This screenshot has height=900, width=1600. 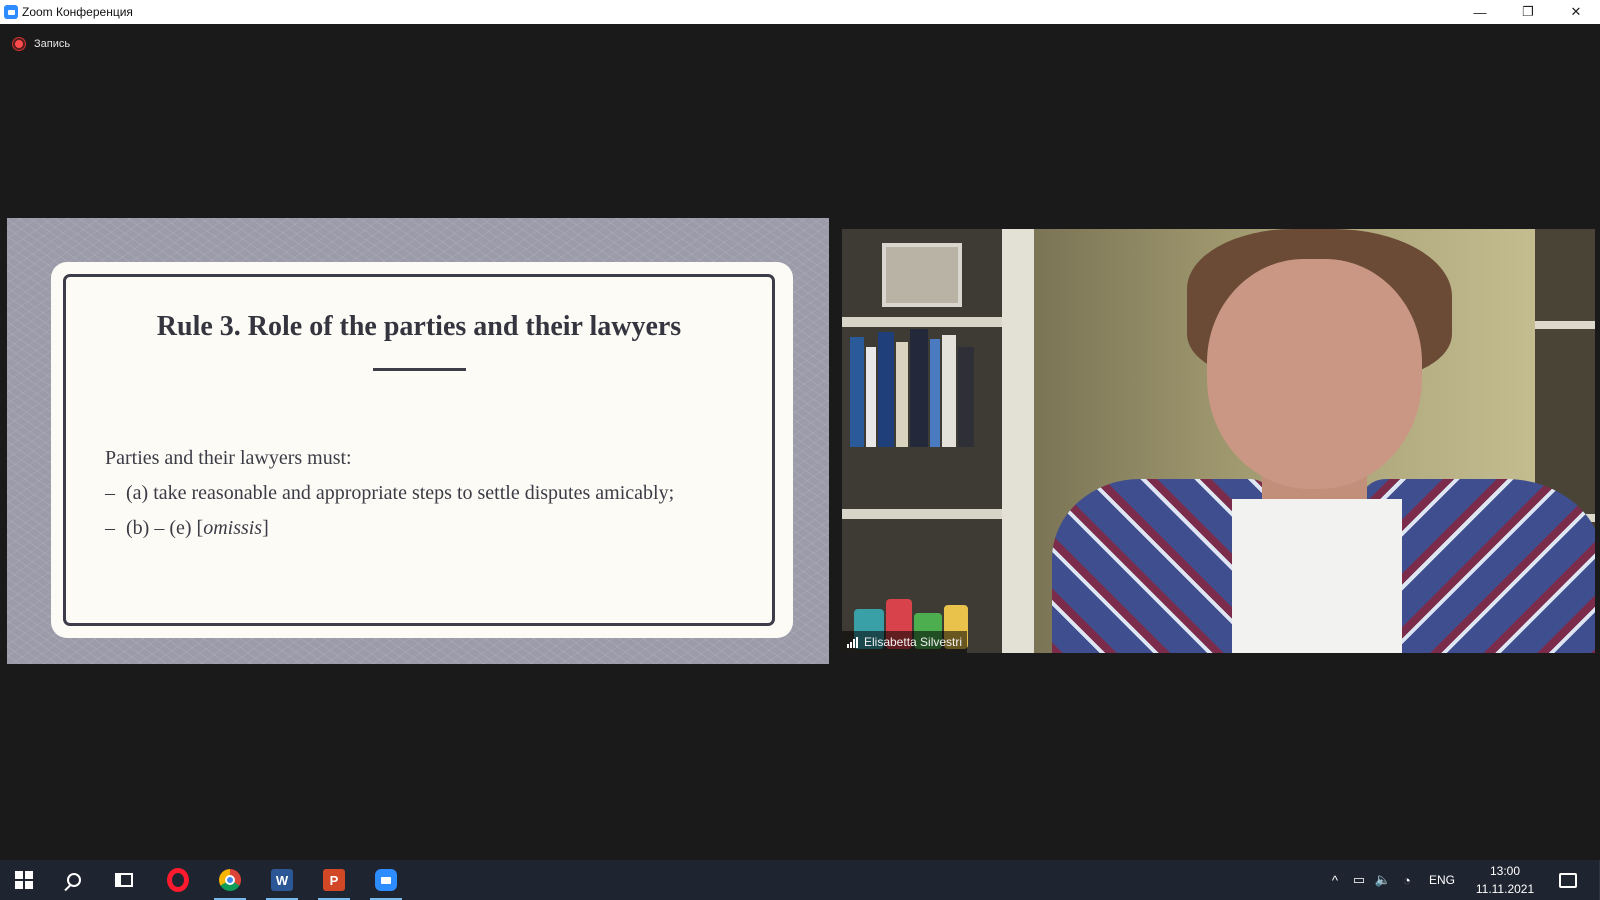 What do you see at coordinates (1568, 880) in the screenshot?
I see `notifications-icon` at bounding box center [1568, 880].